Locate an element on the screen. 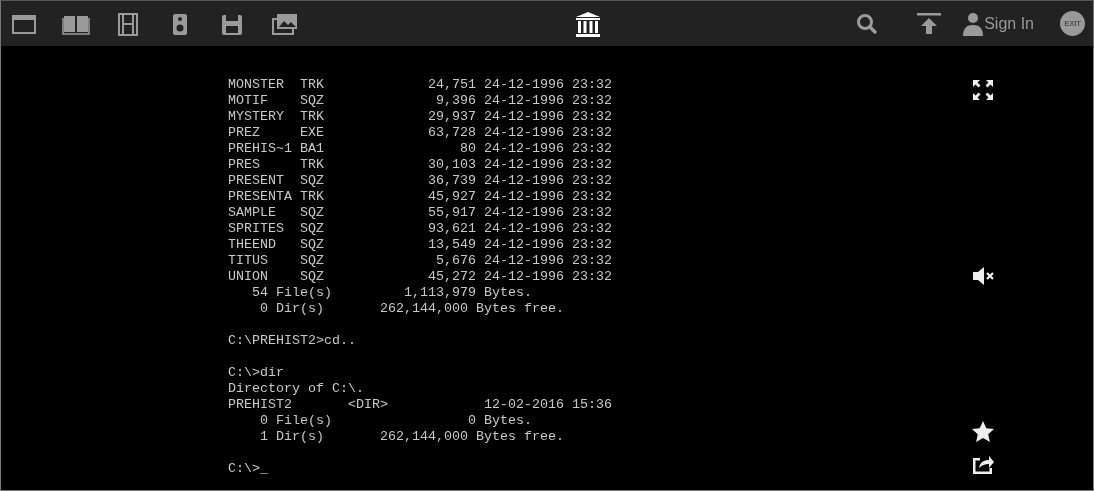  mute-icon is located at coordinates (983, 276).